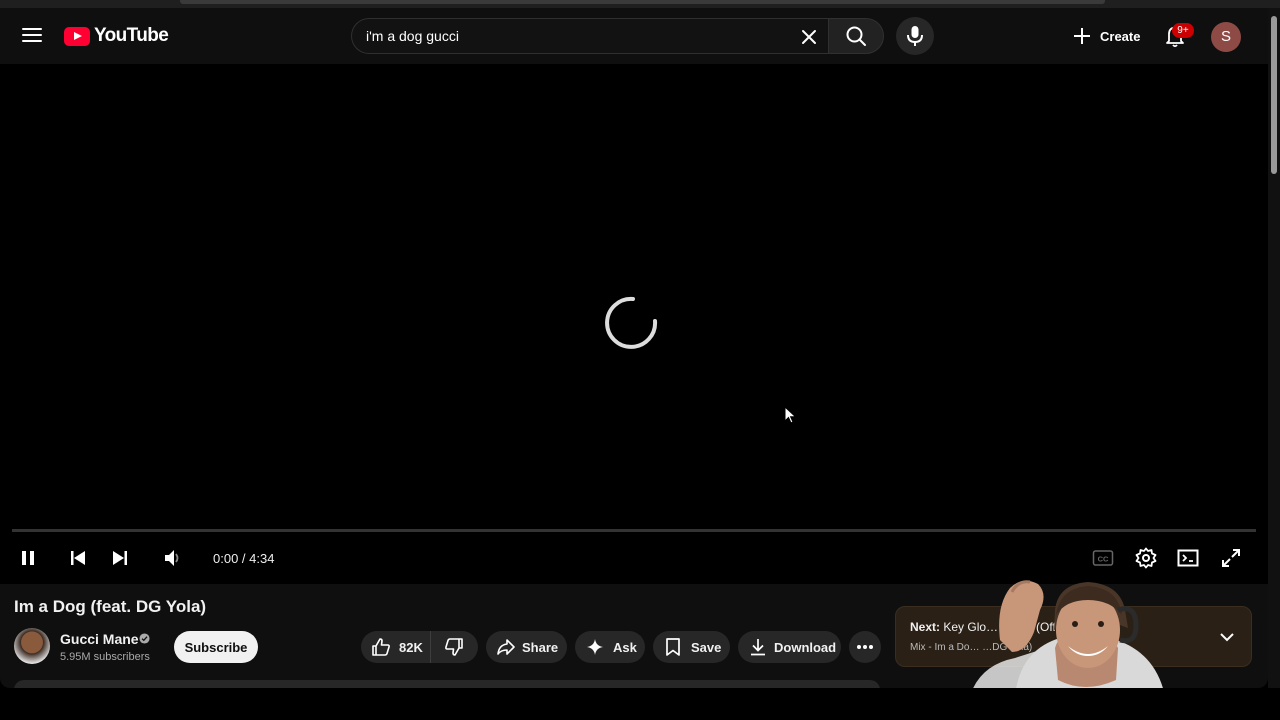 This screenshot has height=720, width=1280. Describe the element at coordinates (1120, 36) in the screenshot. I see `create-label: Create` at that location.